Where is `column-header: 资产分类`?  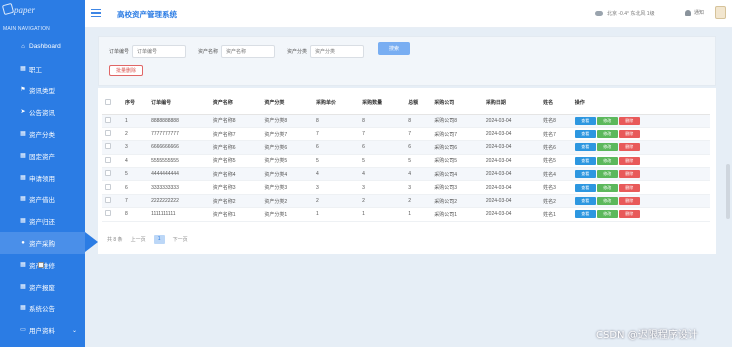
column-header: 资产分类 is located at coordinates (287, 103).